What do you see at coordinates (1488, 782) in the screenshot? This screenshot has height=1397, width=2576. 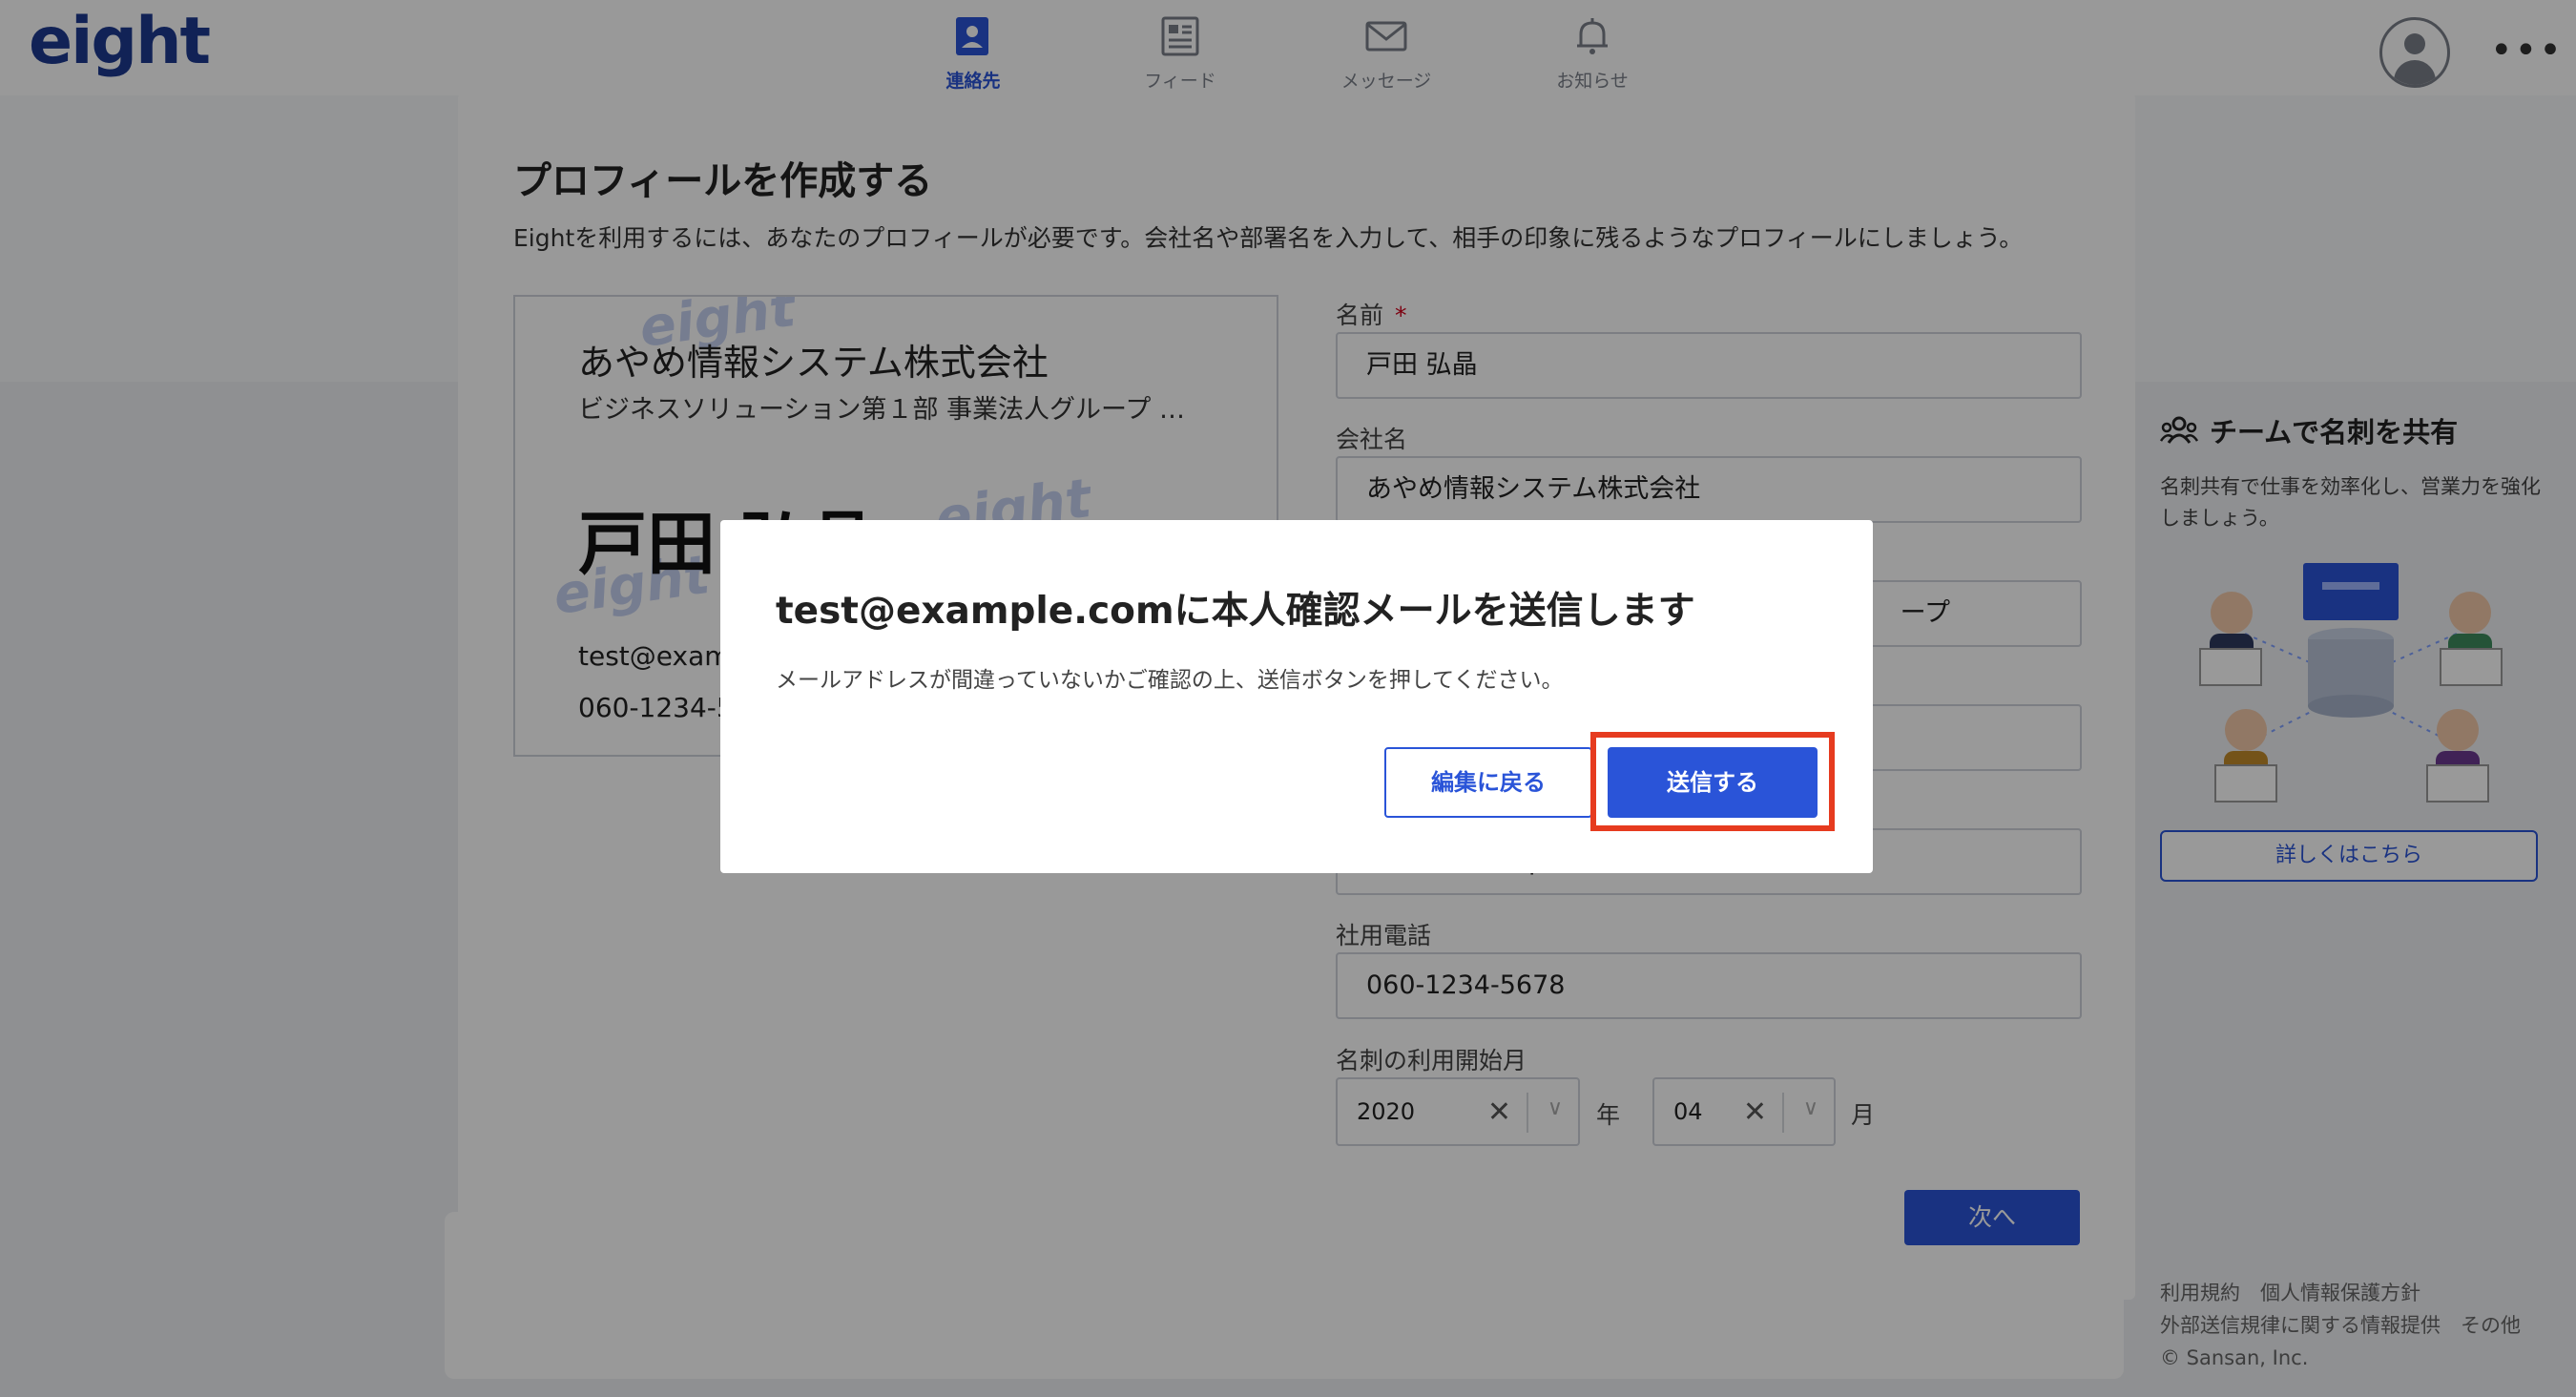 I see `back-to-edit-button: 編集に戻る` at bounding box center [1488, 782].